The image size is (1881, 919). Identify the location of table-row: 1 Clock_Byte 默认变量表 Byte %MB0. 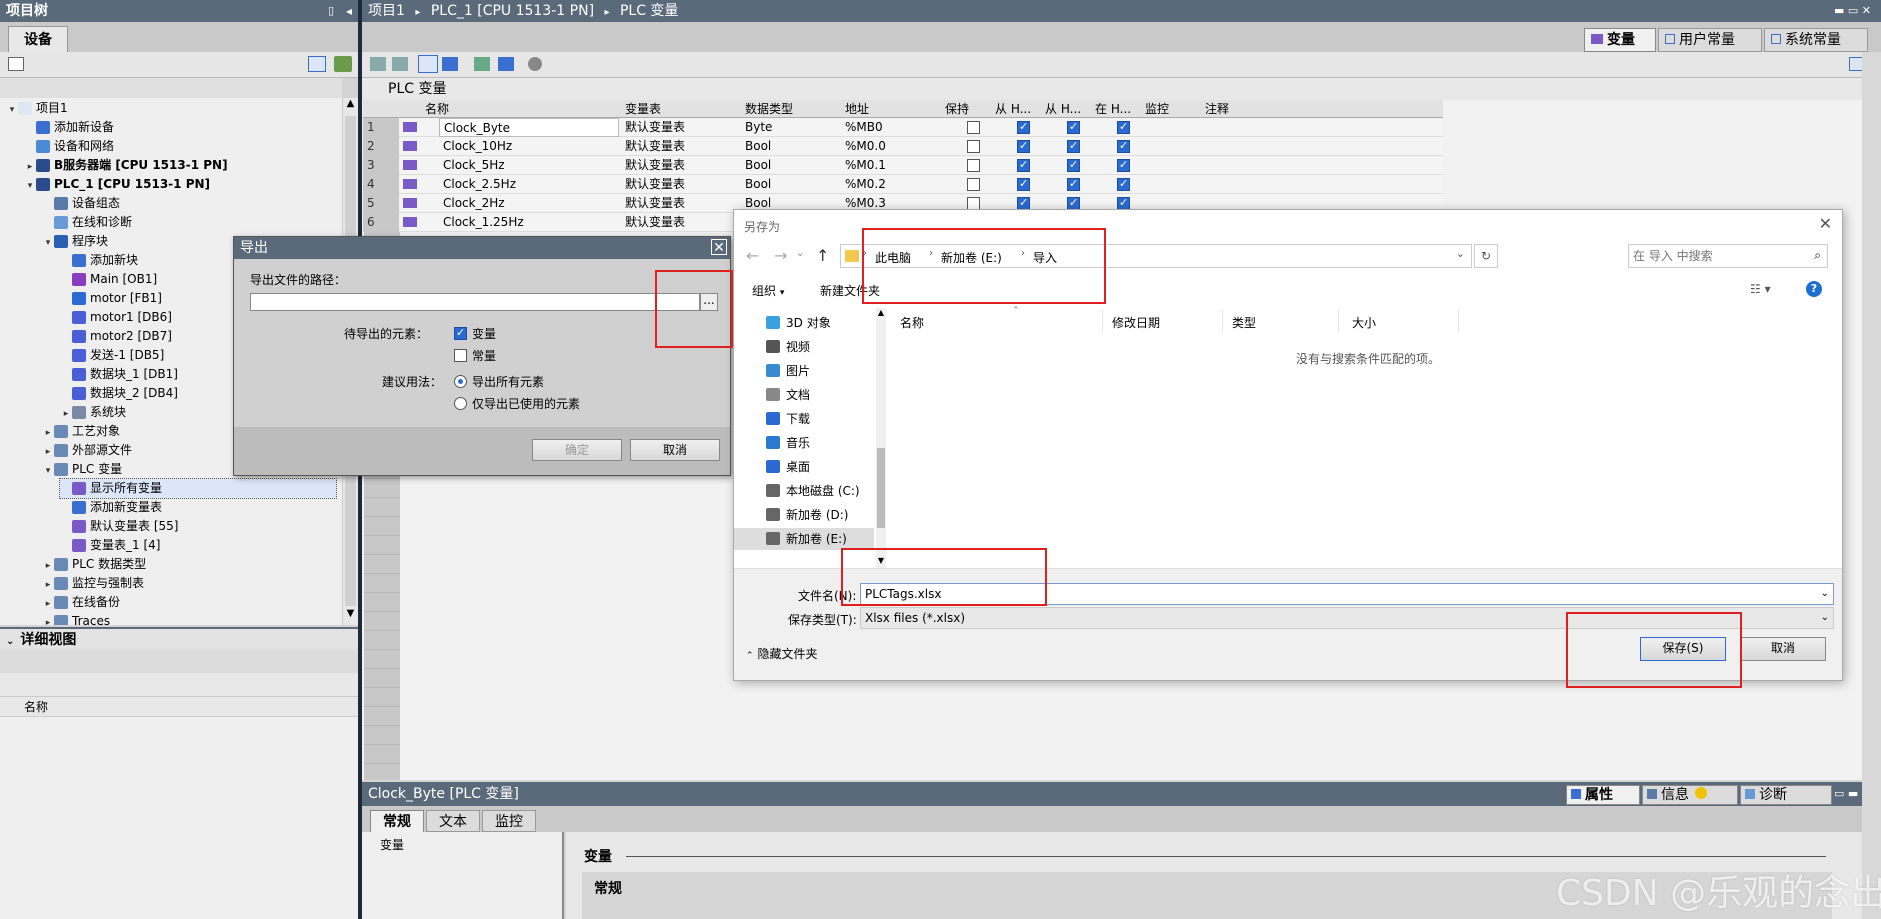
(903, 127).